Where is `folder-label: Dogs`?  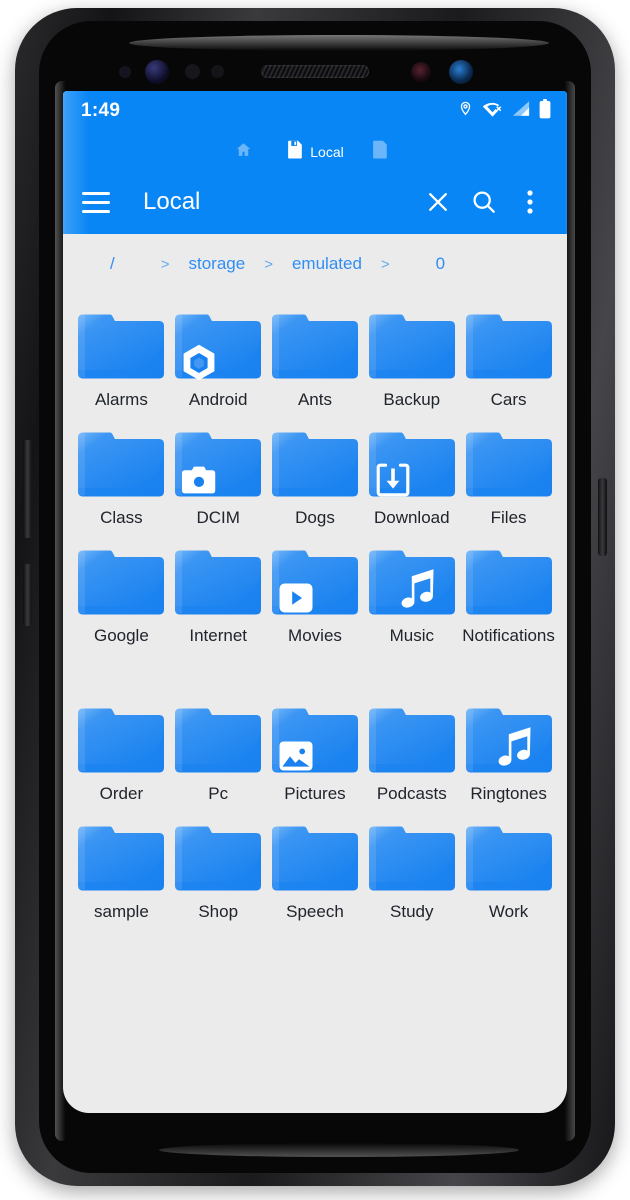 folder-label: Dogs is located at coordinates (315, 518).